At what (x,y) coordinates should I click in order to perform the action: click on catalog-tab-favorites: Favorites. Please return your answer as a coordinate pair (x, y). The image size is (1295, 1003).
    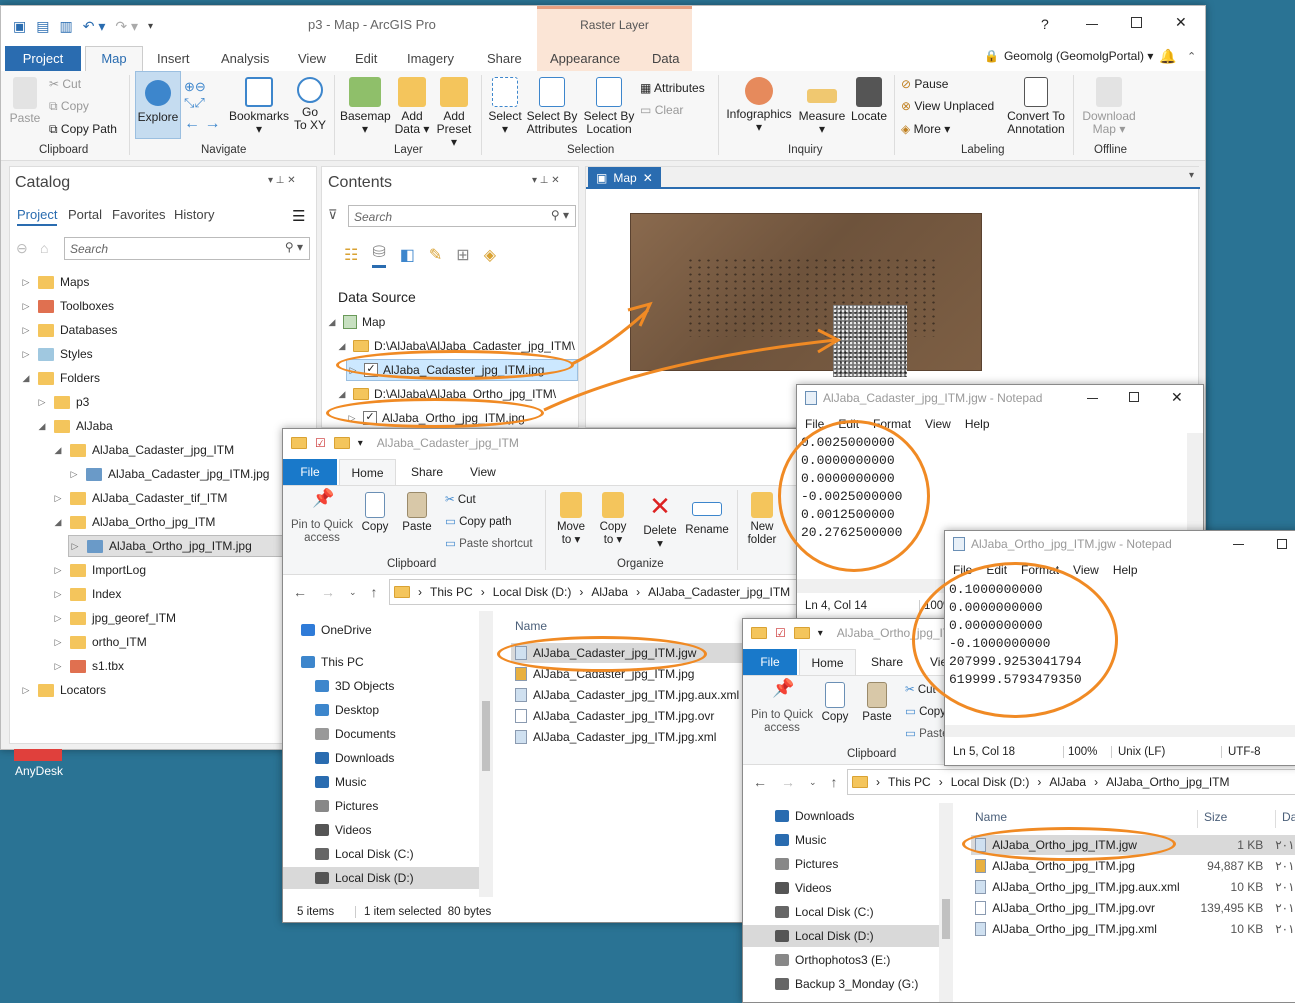
    Looking at the image, I should click on (138, 214).